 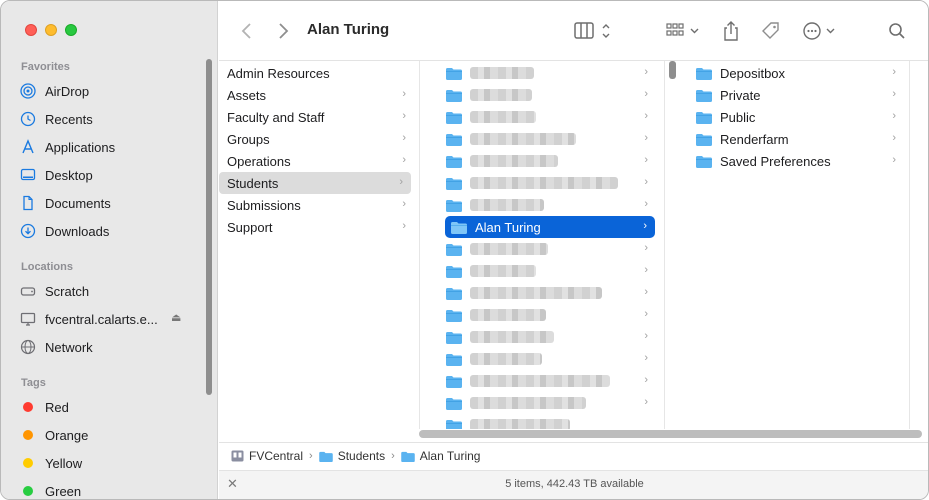 I want to click on sidebar-item-applications: Applications, so click(x=109, y=147).